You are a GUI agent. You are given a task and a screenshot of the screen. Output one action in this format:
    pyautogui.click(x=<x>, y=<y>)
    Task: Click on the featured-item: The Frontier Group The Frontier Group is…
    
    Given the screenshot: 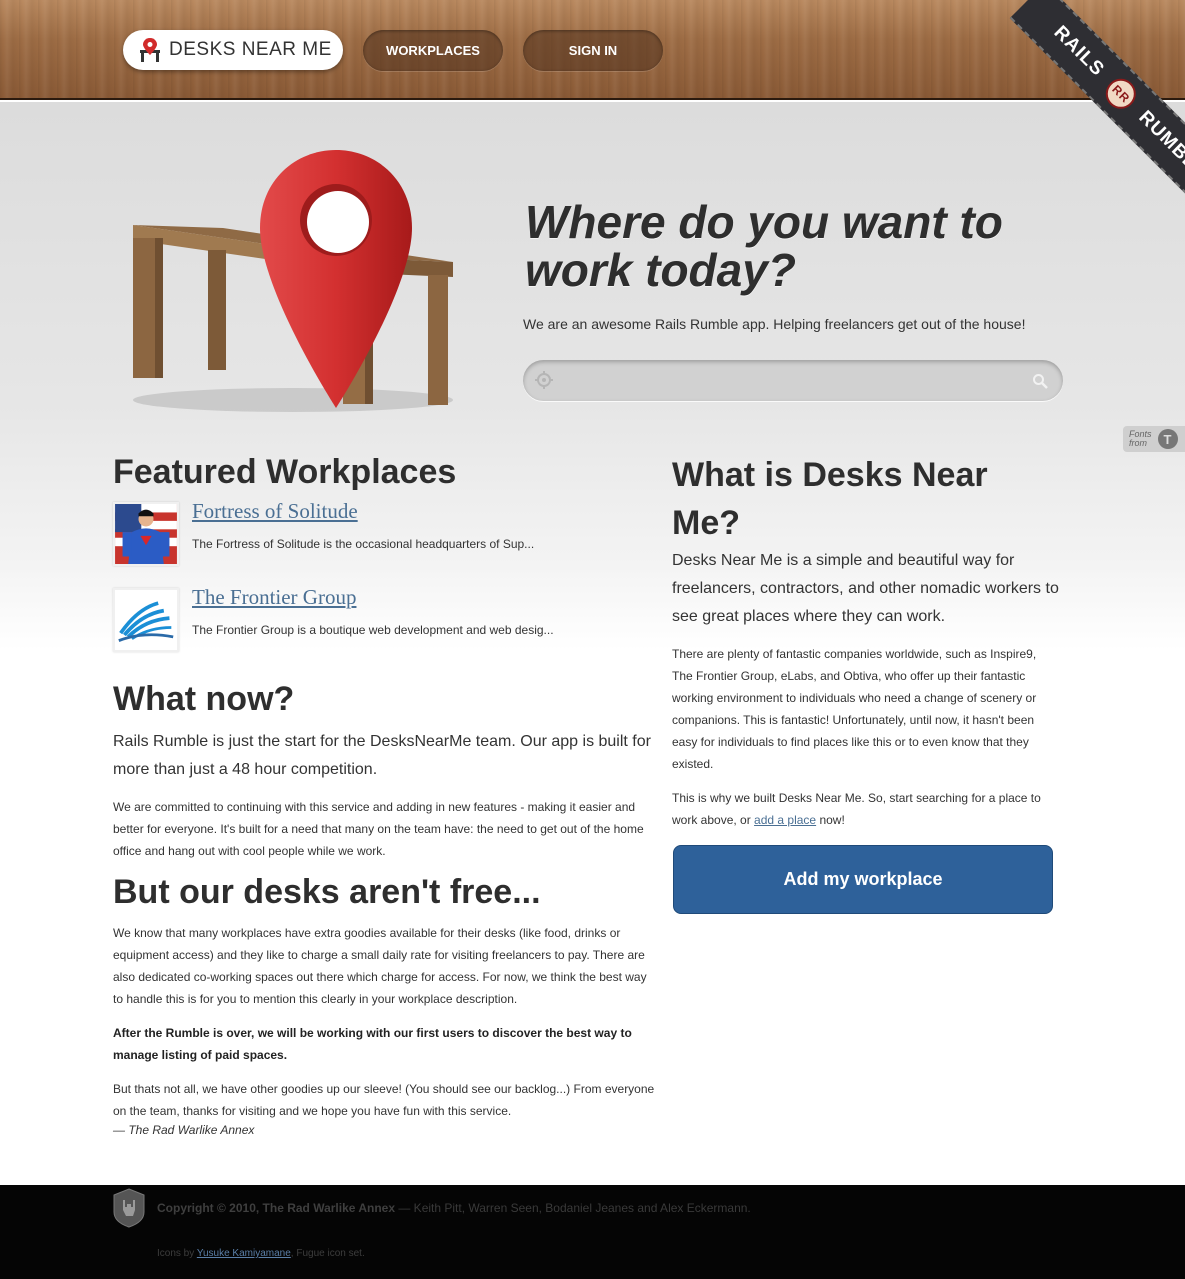 What is the action you would take?
    pyautogui.click(x=343, y=619)
    